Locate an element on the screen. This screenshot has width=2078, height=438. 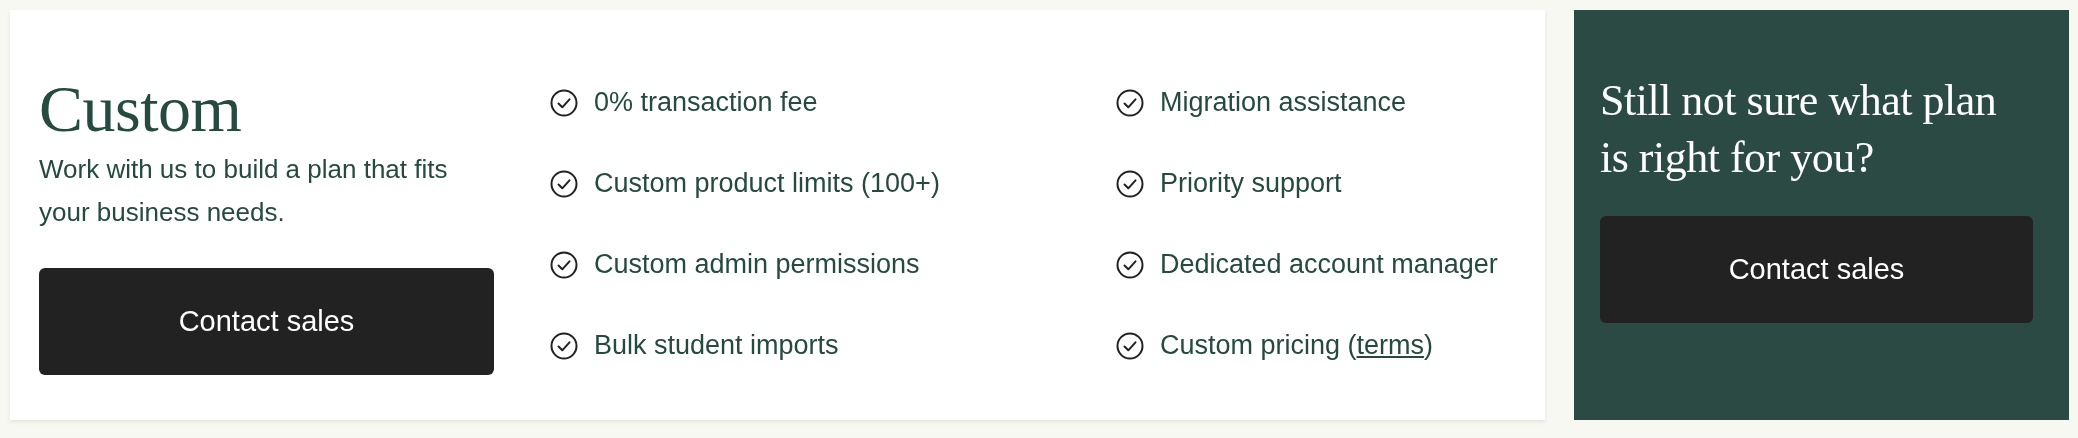
help-title: Still not sure what plan is right for you? is located at coordinates (1799, 129).